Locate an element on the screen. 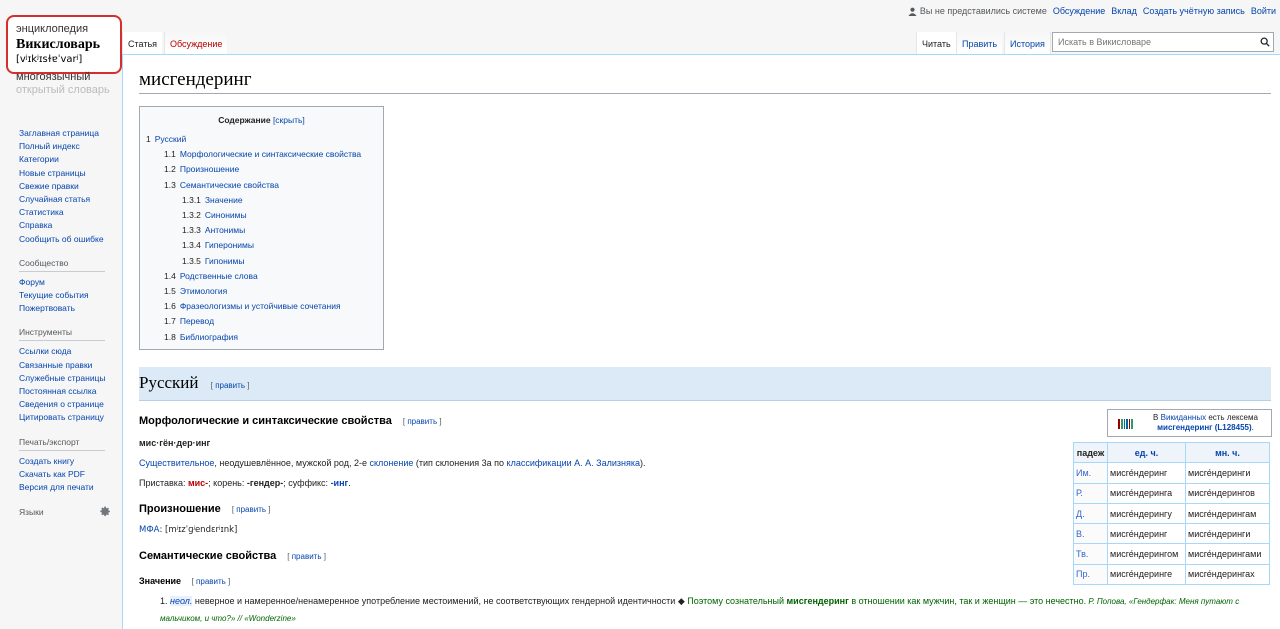 This screenshot has height=629, width=1280. create-account-link: Создать учётную запись is located at coordinates (1194, 11).